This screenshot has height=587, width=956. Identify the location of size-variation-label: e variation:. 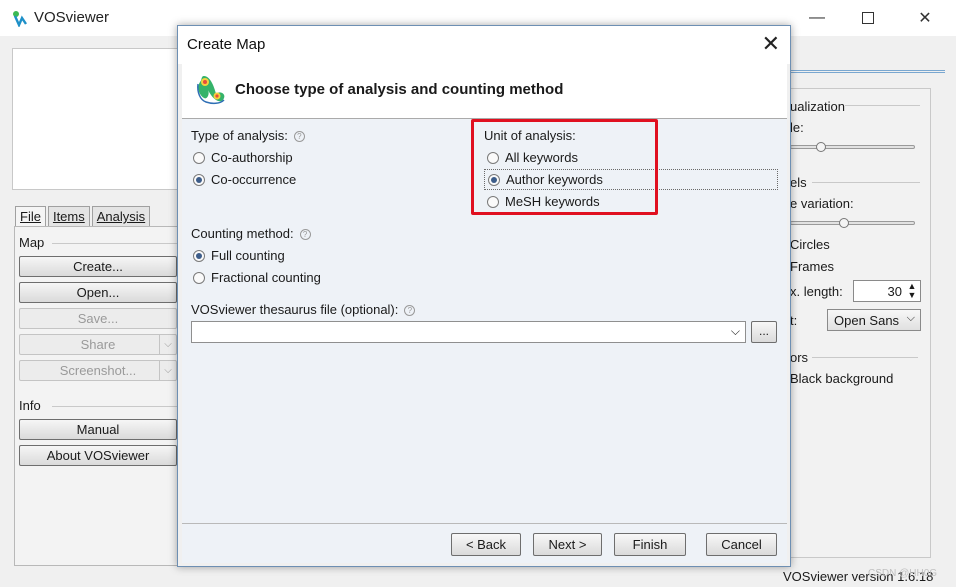
(822, 203).